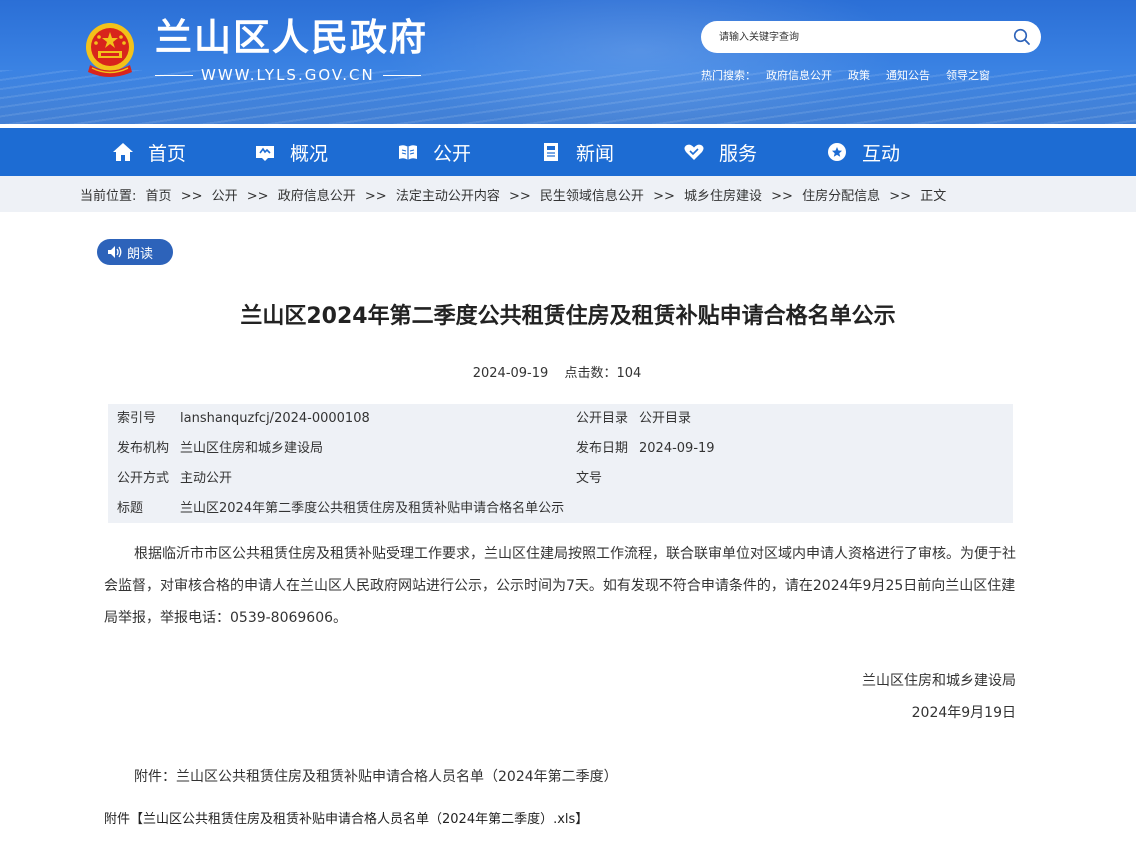 Image resolution: width=1136 pixels, height=843 pixels. What do you see at coordinates (291, 38) in the screenshot?
I see `site-title: 兰山区人民政府` at bounding box center [291, 38].